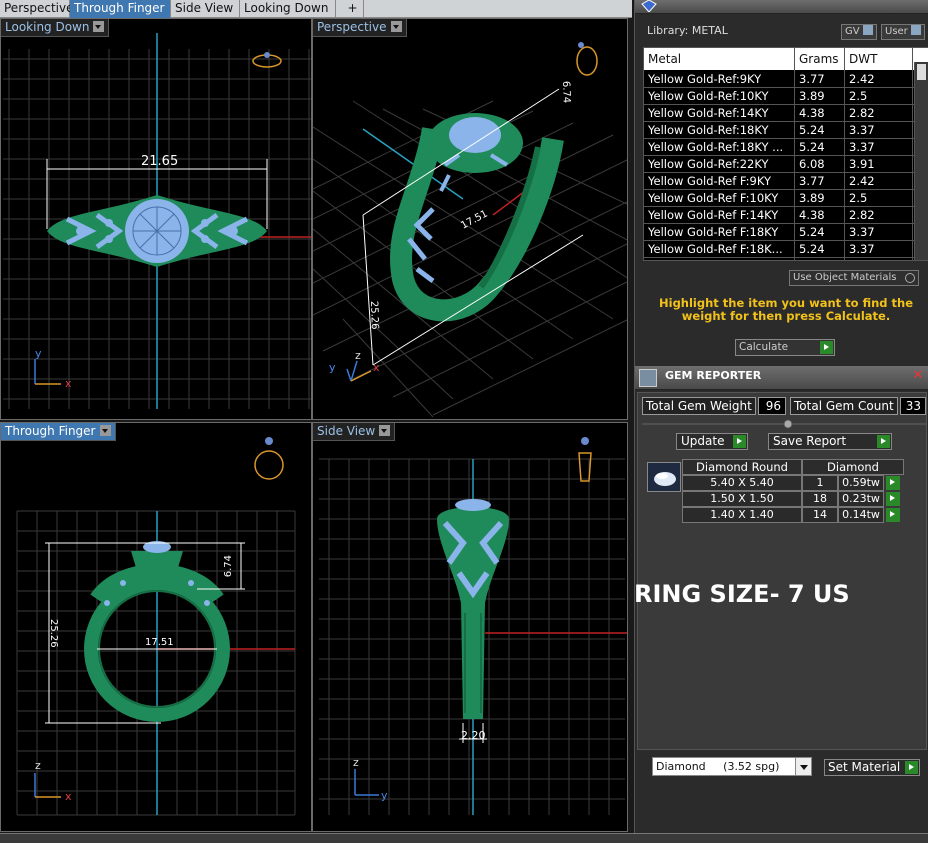 This screenshot has width=928, height=843. Describe the element at coordinates (120, 9) in the screenshot. I see `tab-through-finger: Through Finger` at that location.